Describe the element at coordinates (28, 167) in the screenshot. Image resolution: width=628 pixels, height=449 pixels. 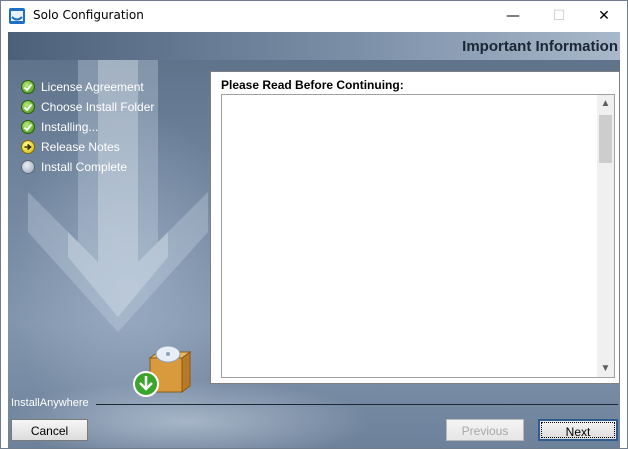
I see `pending-circle-icon` at that location.